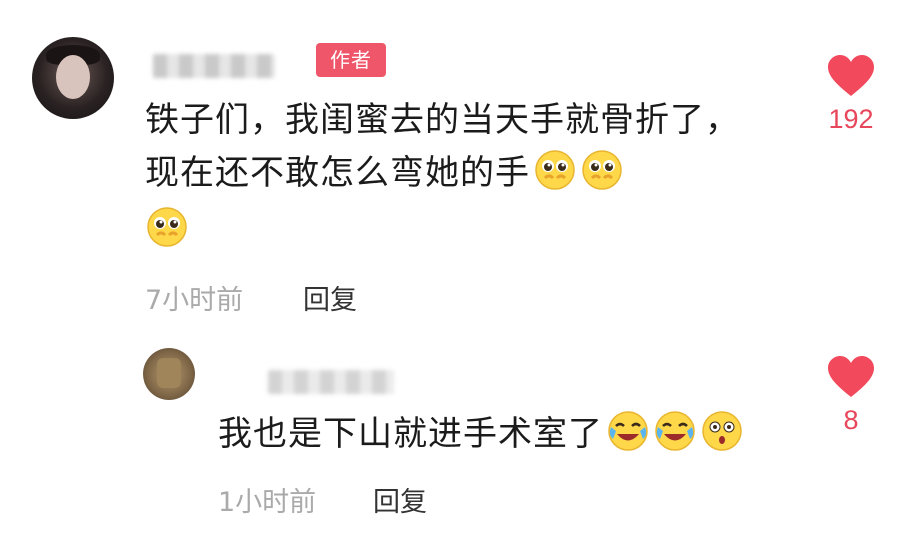 The width and height of the screenshot is (900, 540). I want to click on reply-avatar-figure, so click(169, 373).